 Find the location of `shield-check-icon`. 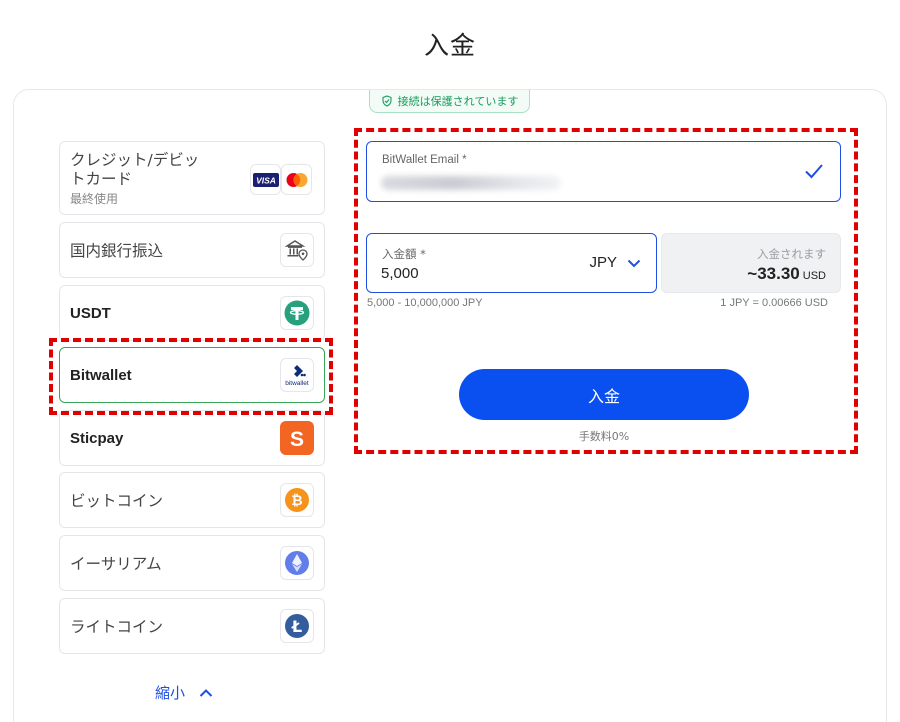

shield-check-icon is located at coordinates (387, 101).